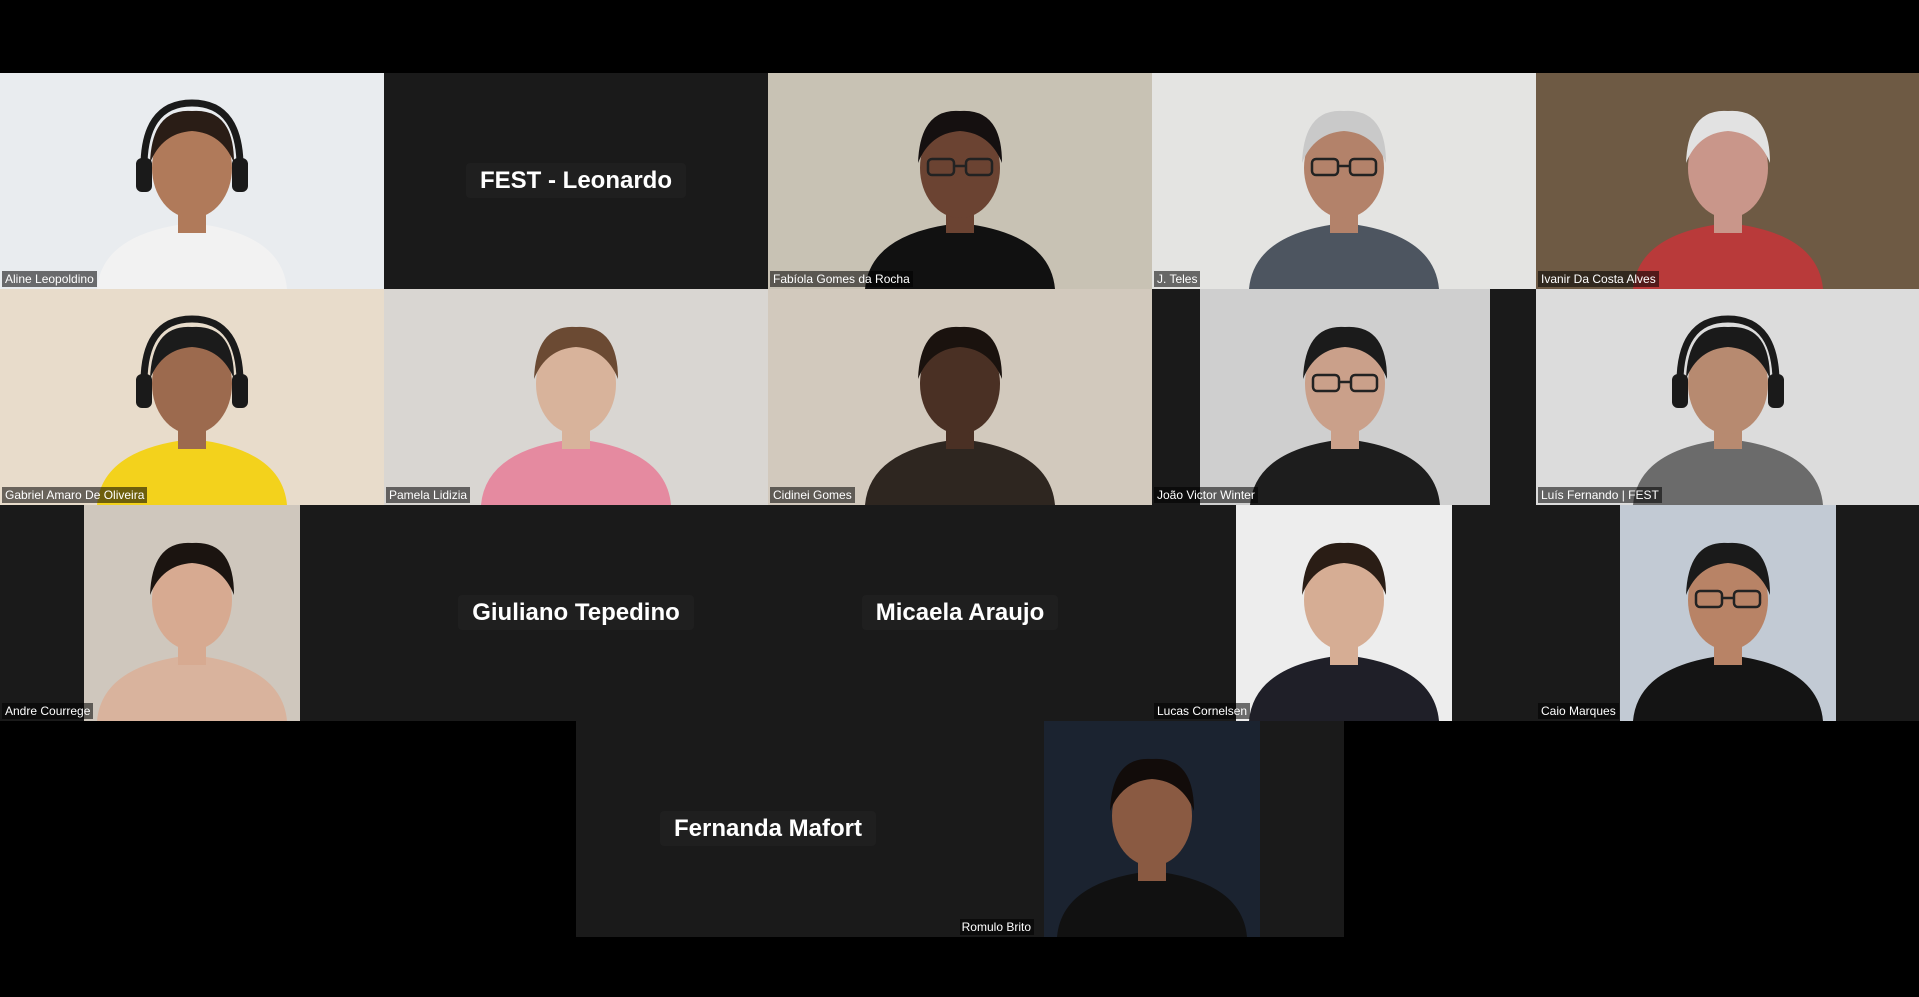 The height and width of the screenshot is (997, 1919). Describe the element at coordinates (812, 495) in the screenshot. I see `participant-name-tag: Cidinei Gomes` at that location.